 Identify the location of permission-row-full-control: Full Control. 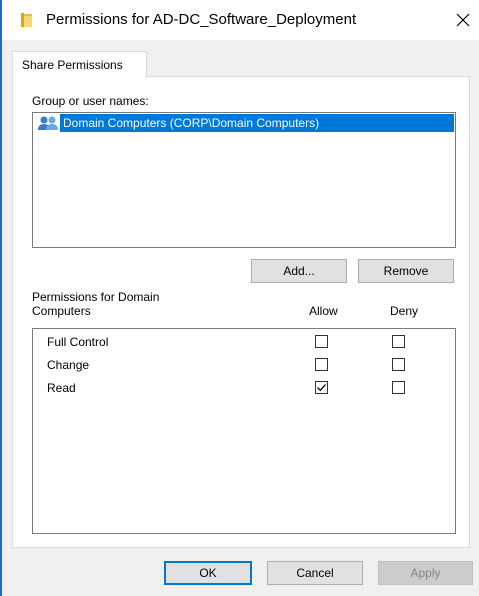
(243, 343).